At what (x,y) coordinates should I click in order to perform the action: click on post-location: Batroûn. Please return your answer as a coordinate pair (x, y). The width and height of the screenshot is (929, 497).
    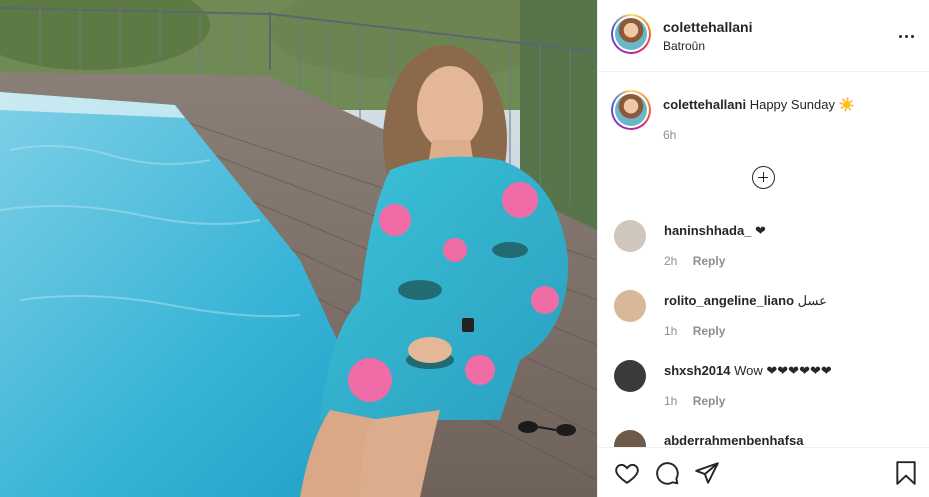
    Looking at the image, I should click on (684, 46).